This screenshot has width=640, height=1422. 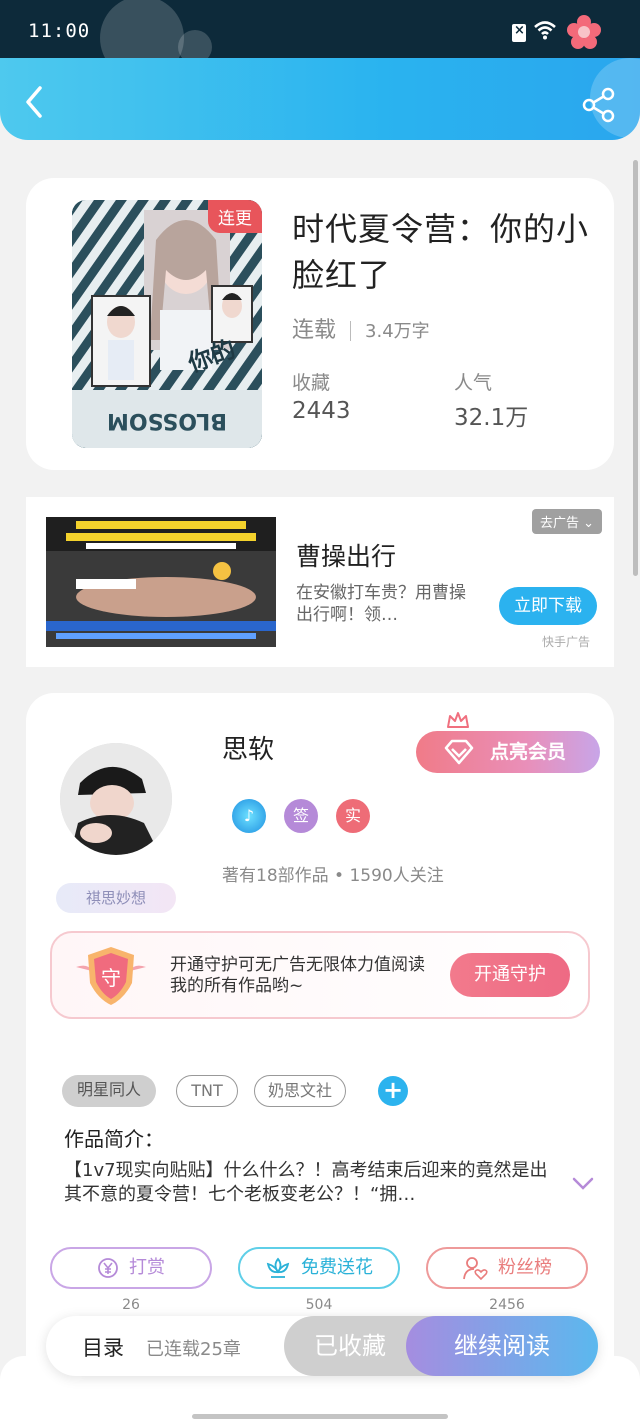 I want to click on toc-button: 目录, so click(x=103, y=1347).